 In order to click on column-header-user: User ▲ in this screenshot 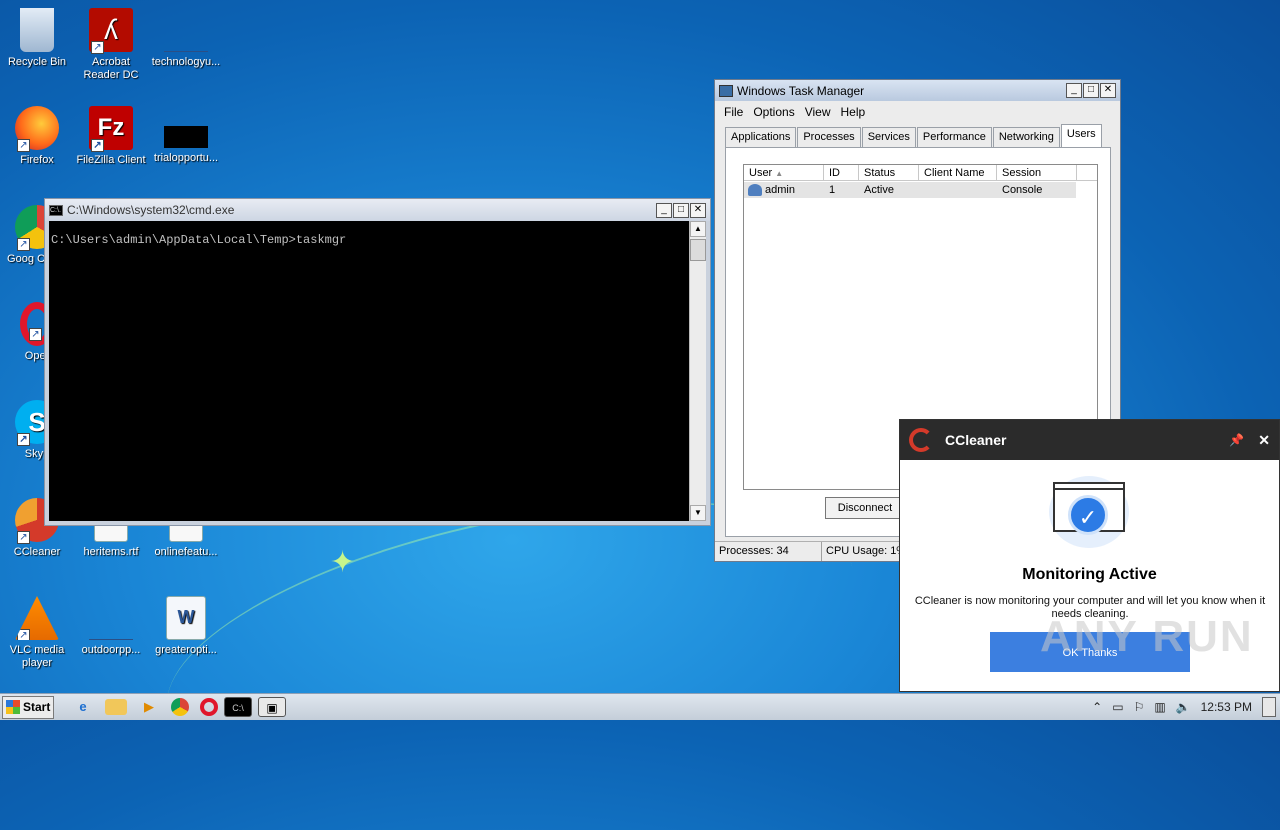, I will do `click(784, 172)`.